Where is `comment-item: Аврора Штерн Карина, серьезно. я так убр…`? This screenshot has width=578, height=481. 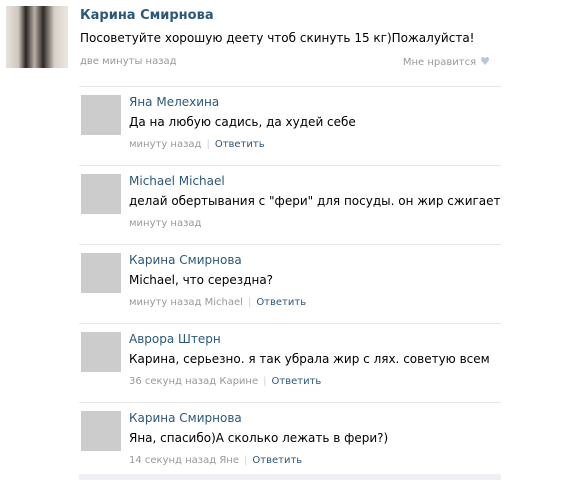 comment-item: Аврора Штерн Карина, серьезно. я так убр… is located at coordinates (290, 362).